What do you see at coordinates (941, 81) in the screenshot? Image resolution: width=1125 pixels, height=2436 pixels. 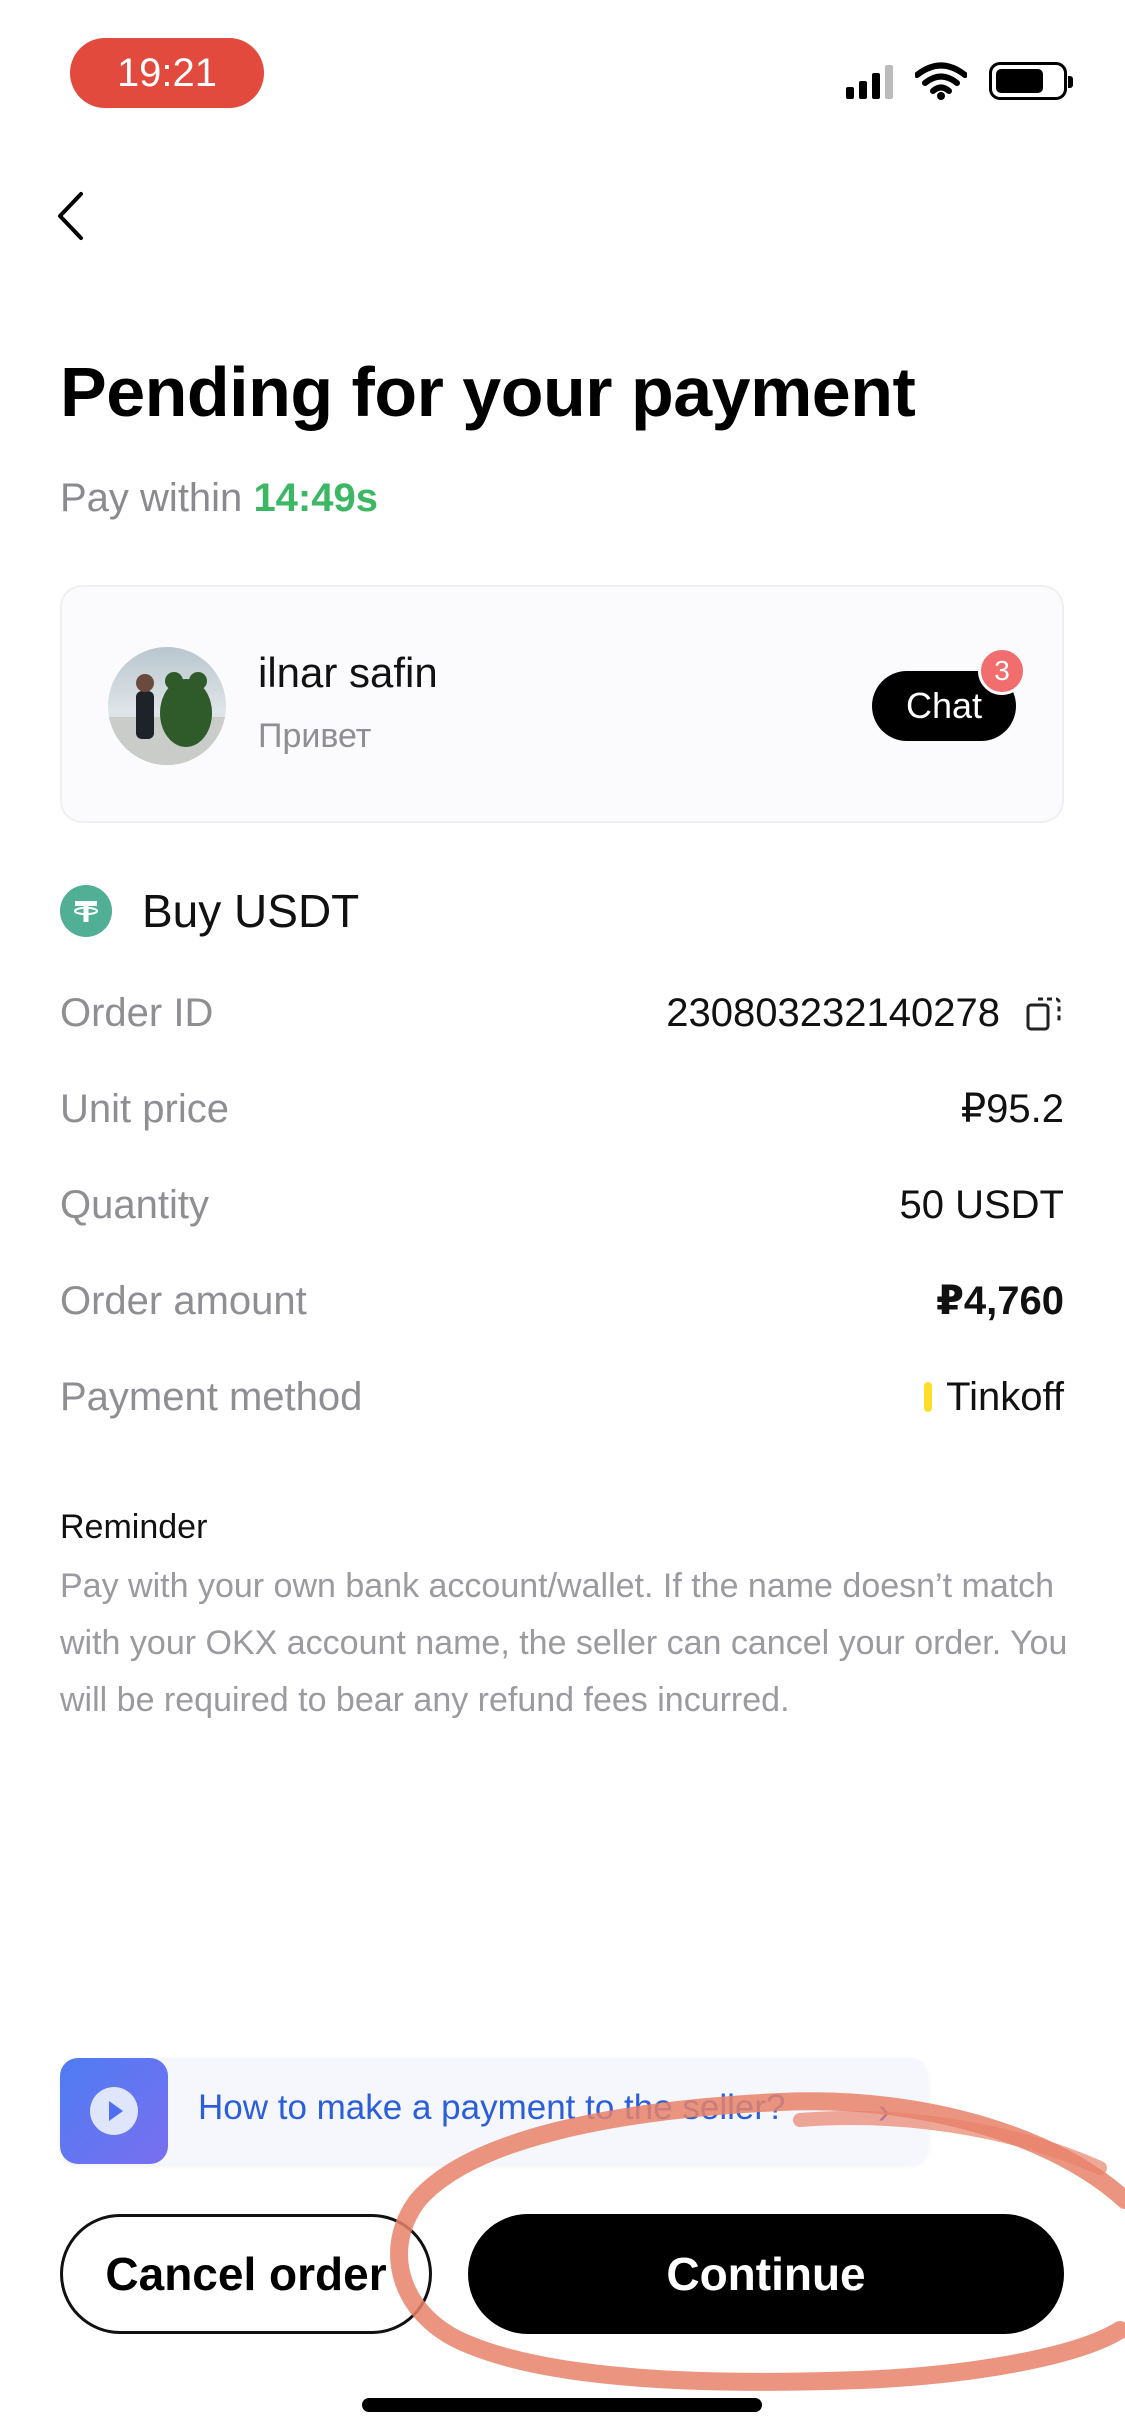 I see `wifi-icon` at bounding box center [941, 81].